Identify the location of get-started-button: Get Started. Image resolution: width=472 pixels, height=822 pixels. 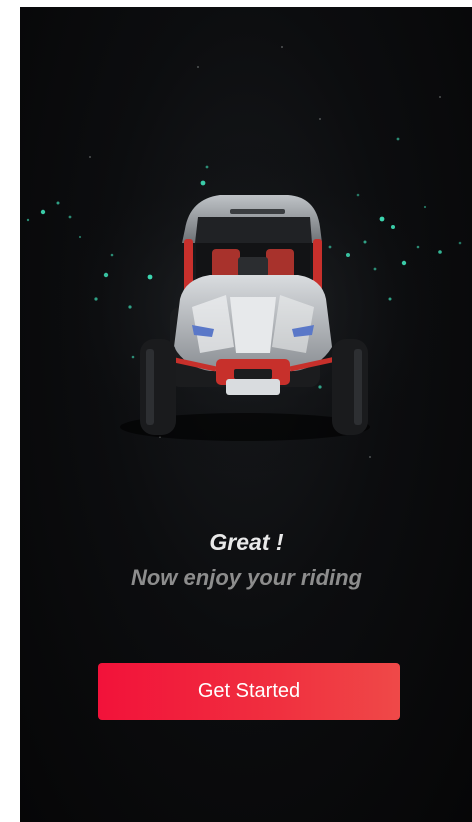
(249, 691).